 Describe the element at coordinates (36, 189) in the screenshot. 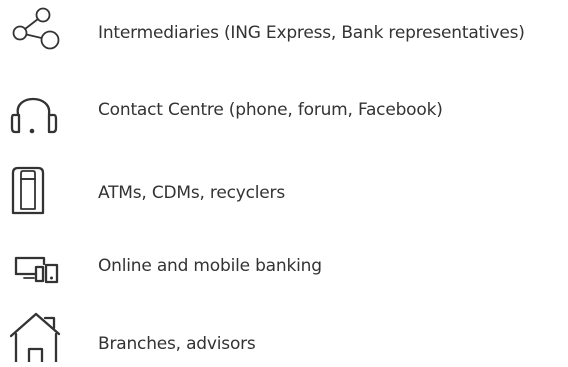

I see `atm-machine-icon` at that location.